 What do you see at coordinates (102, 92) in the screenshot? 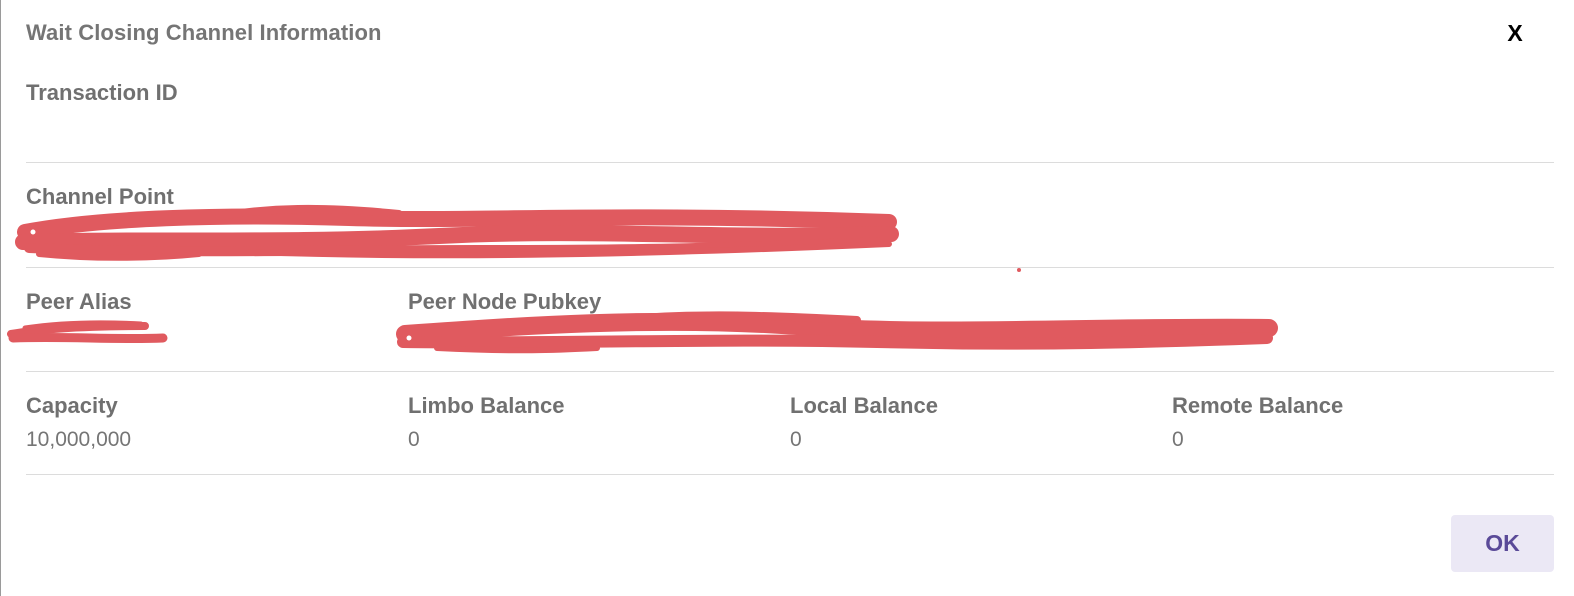
I see `transaction-id-label: Transaction ID` at bounding box center [102, 92].